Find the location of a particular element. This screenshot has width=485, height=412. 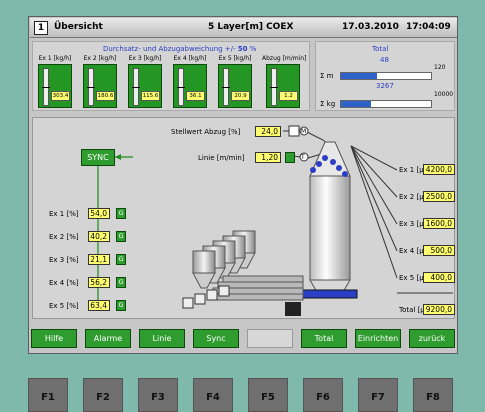

t-symbol: T is located at coordinates (303, 157).